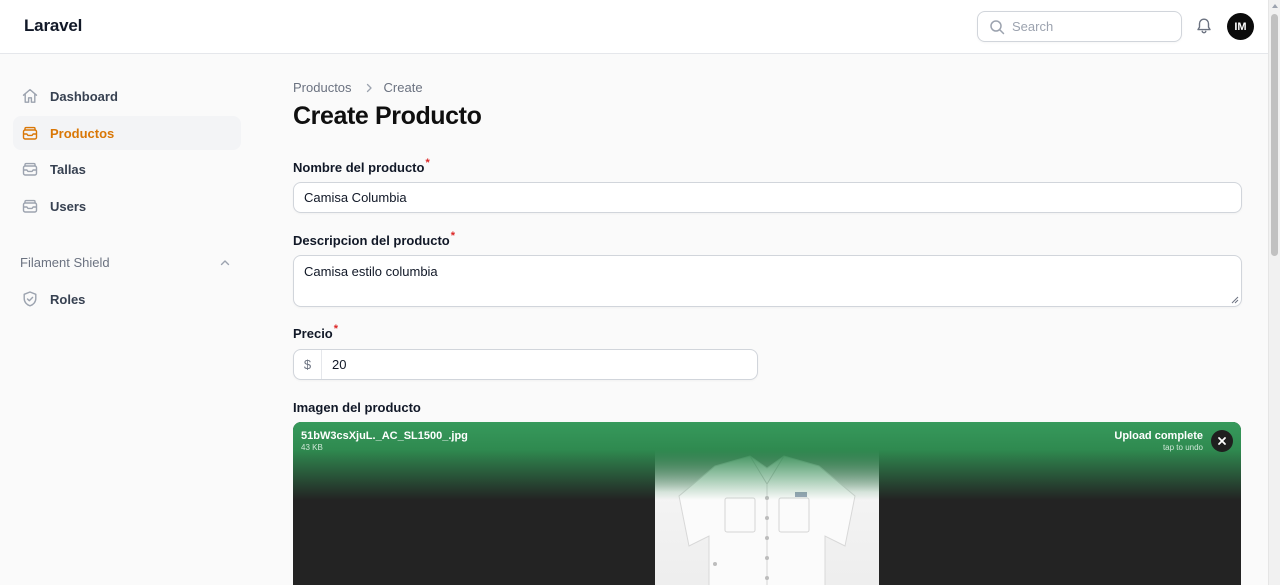 Image resolution: width=1280 pixels, height=585 pixels. I want to click on chevron-right-icon, so click(369, 87).